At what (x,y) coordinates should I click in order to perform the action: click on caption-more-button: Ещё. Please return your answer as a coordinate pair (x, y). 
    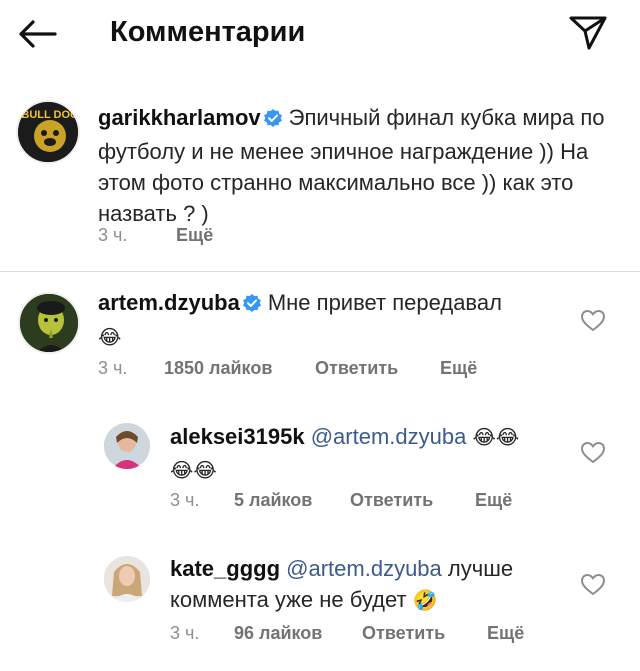
    Looking at the image, I should click on (194, 235).